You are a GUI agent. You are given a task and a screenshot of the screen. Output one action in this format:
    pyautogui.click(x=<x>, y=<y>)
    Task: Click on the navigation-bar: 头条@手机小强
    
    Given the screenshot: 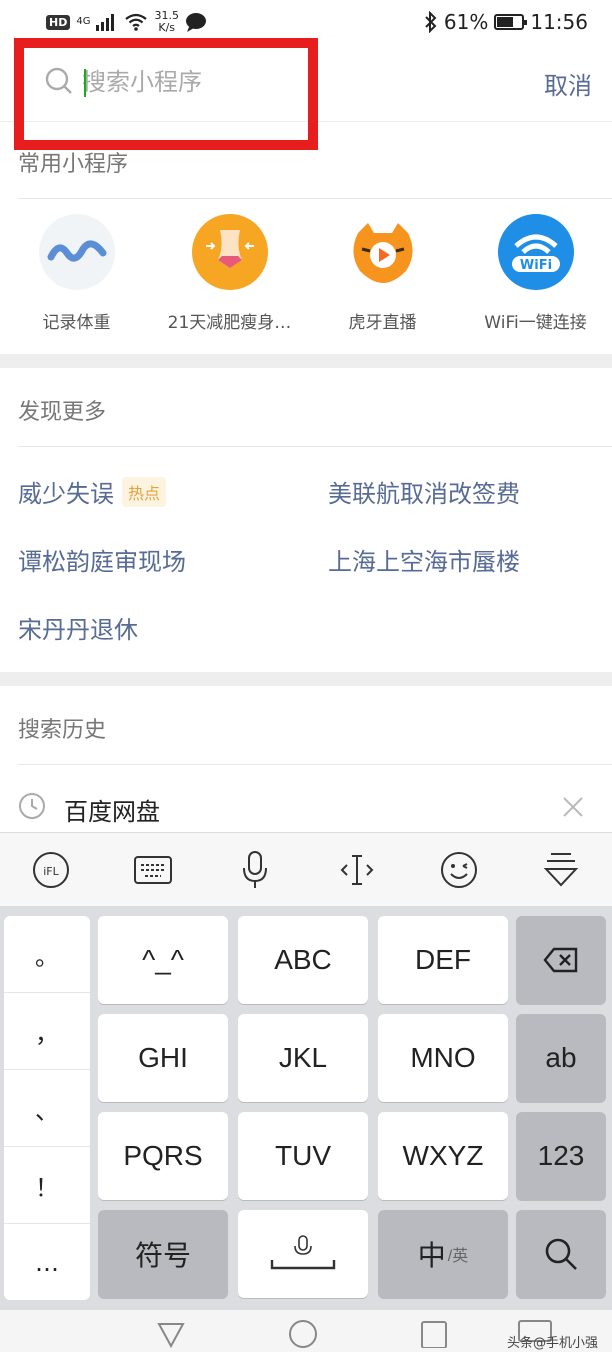 What is the action you would take?
    pyautogui.click(x=306, y=1331)
    